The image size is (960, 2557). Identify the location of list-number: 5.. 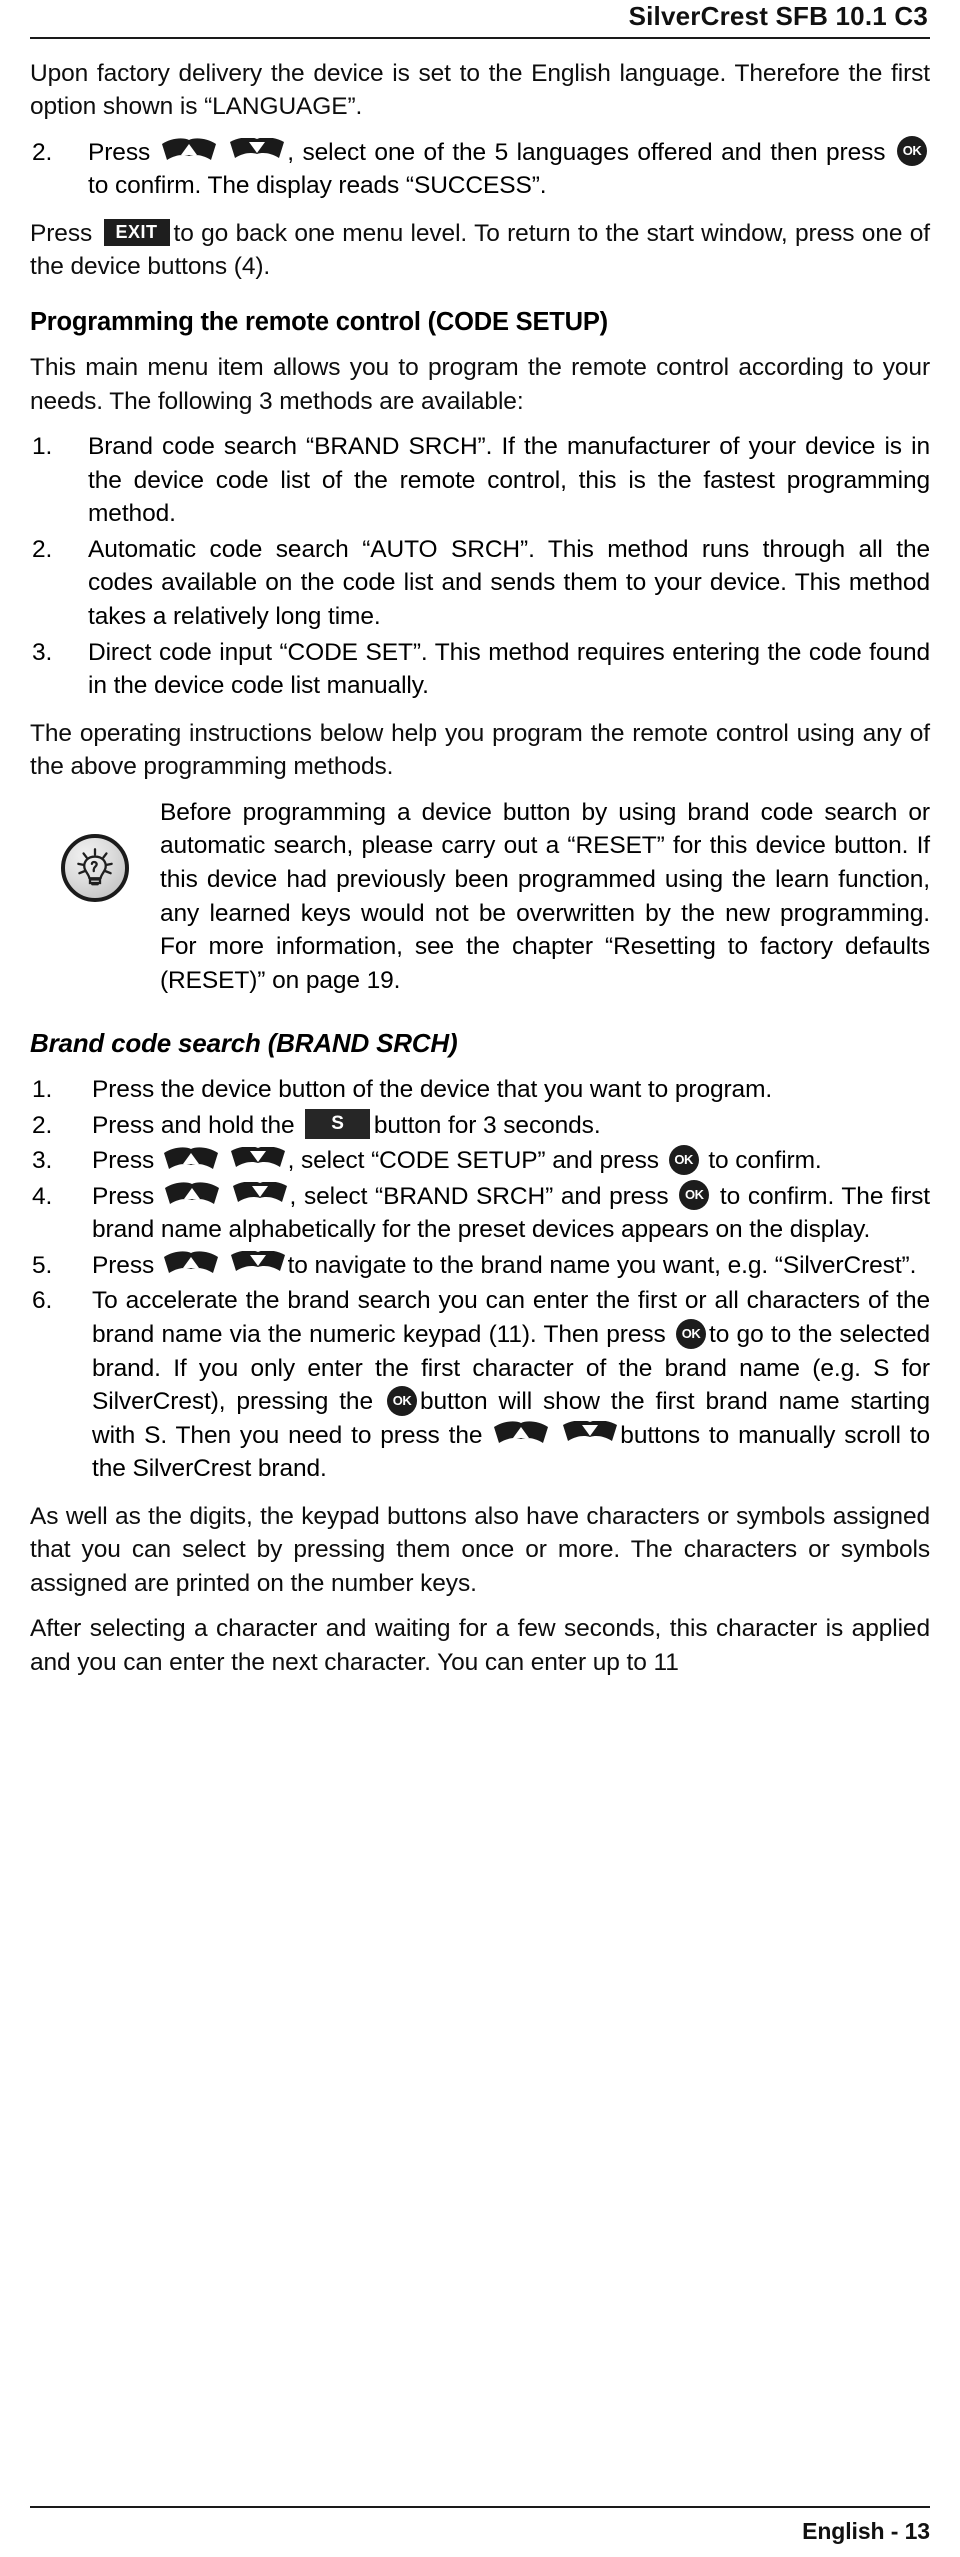
(42, 1265).